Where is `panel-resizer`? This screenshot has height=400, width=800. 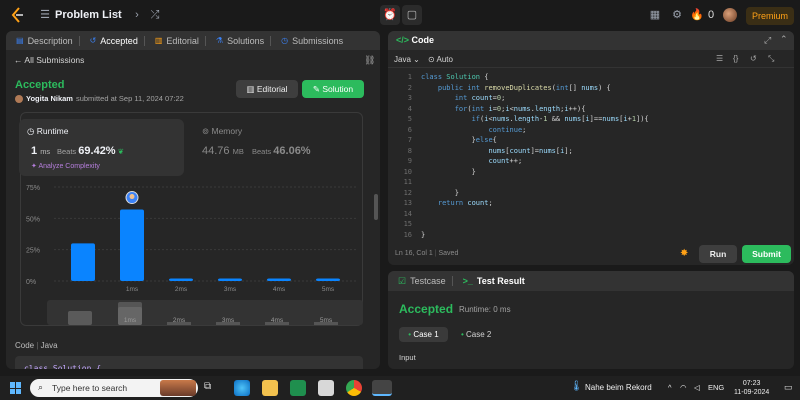 panel-resizer is located at coordinates (383, 200).